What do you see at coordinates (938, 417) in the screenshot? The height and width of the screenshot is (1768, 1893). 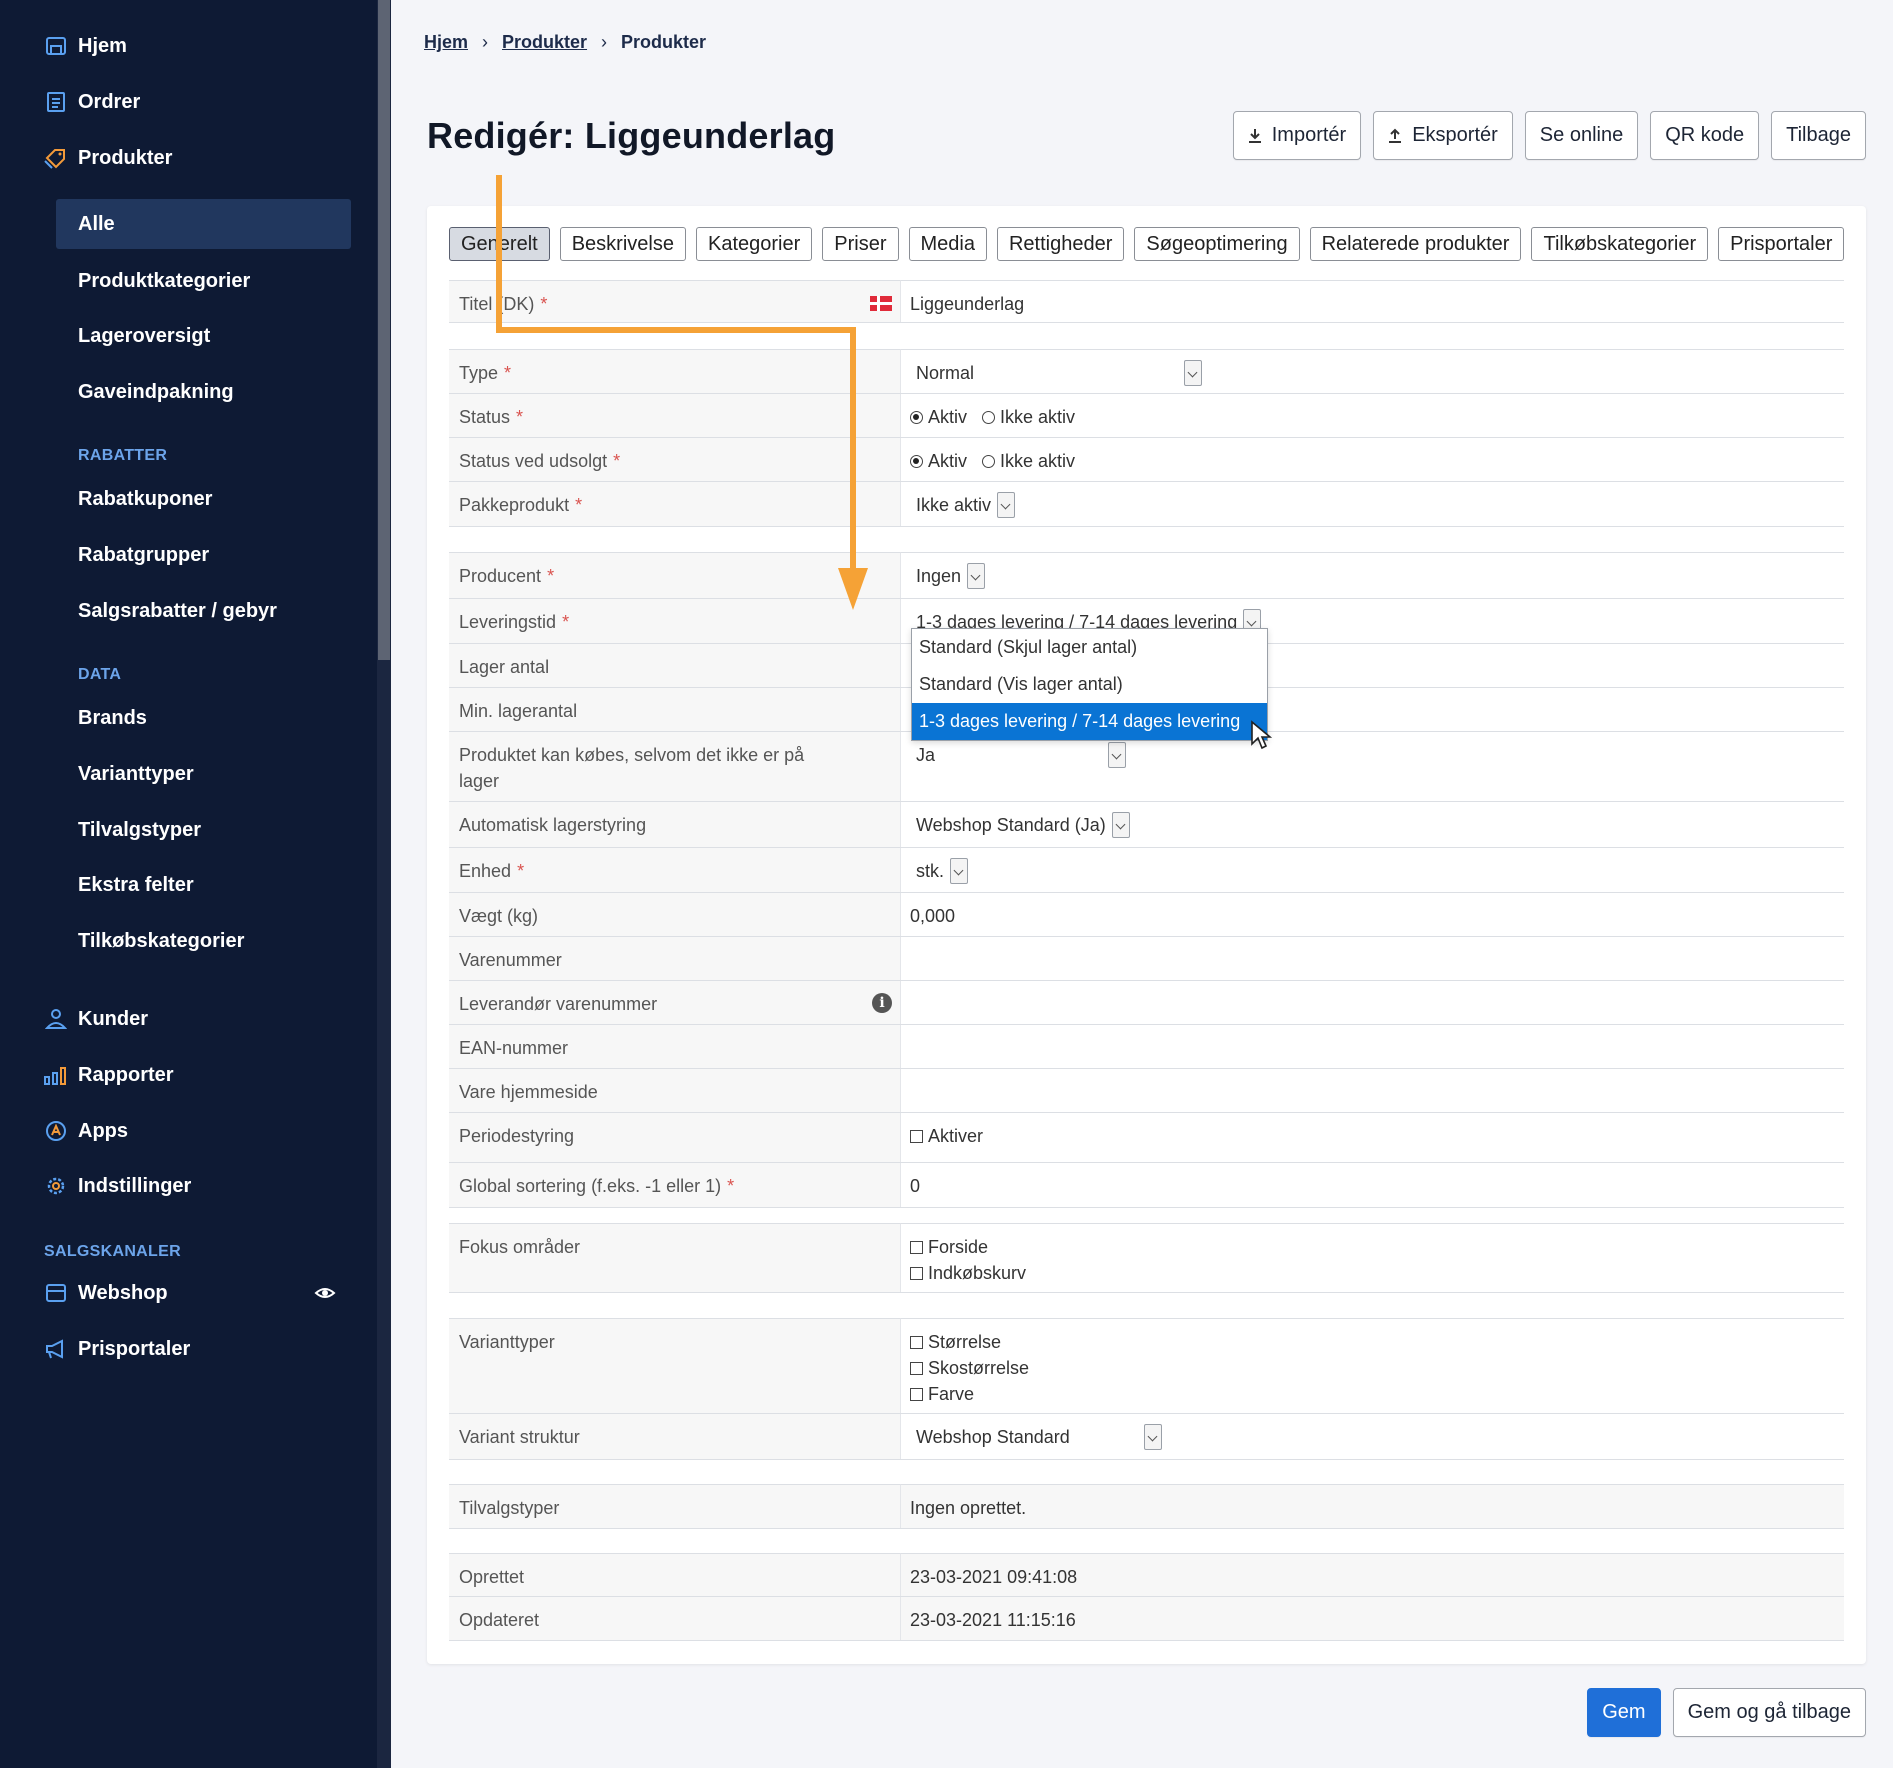 I see `status-radio-aktiv: Aktiv` at bounding box center [938, 417].